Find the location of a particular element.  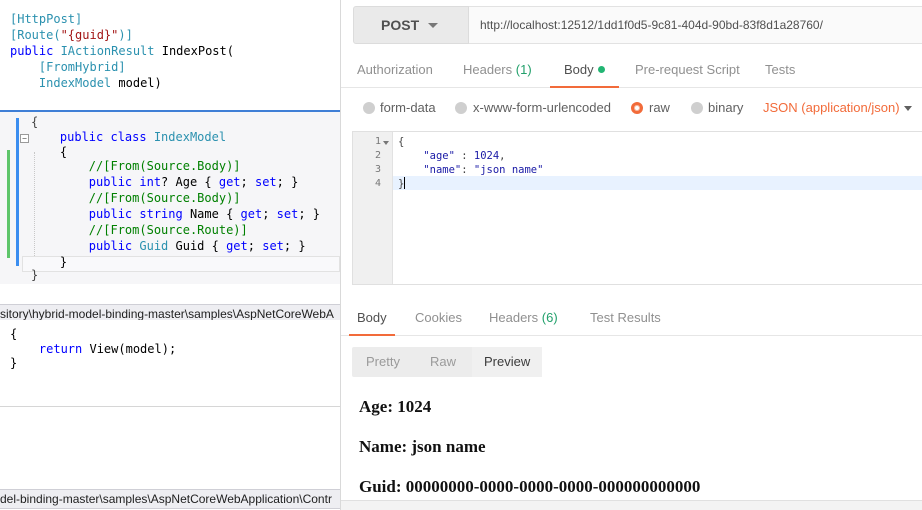

code-token: } is located at coordinates (14, 363).